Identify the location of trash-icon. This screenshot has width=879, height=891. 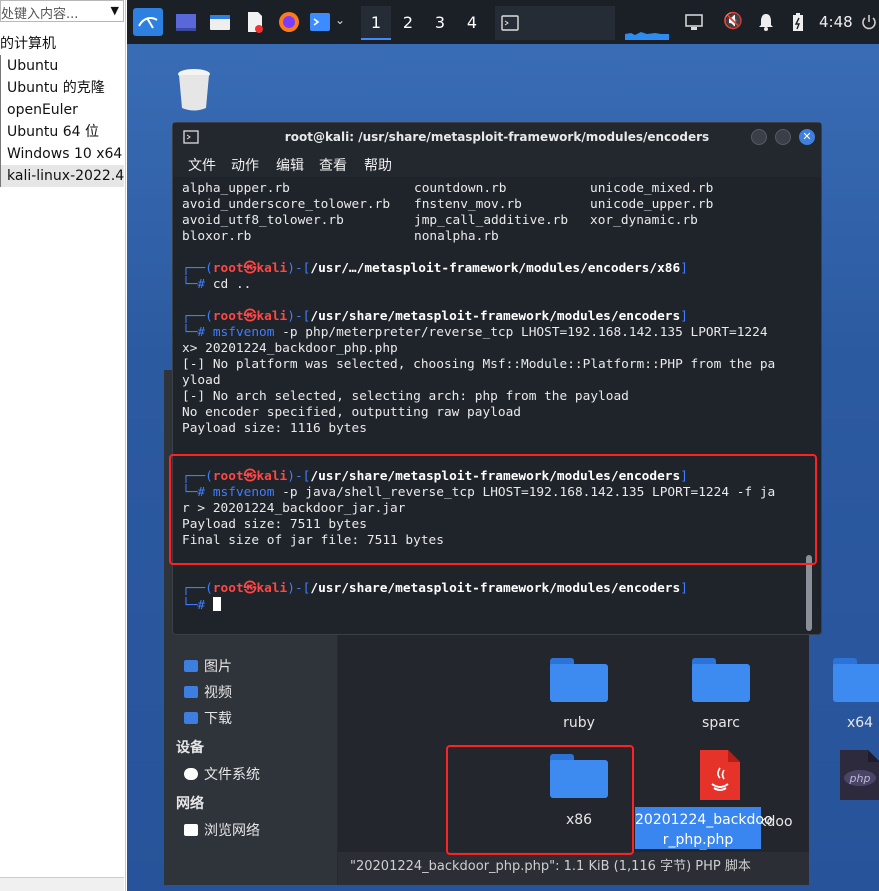
(194, 90).